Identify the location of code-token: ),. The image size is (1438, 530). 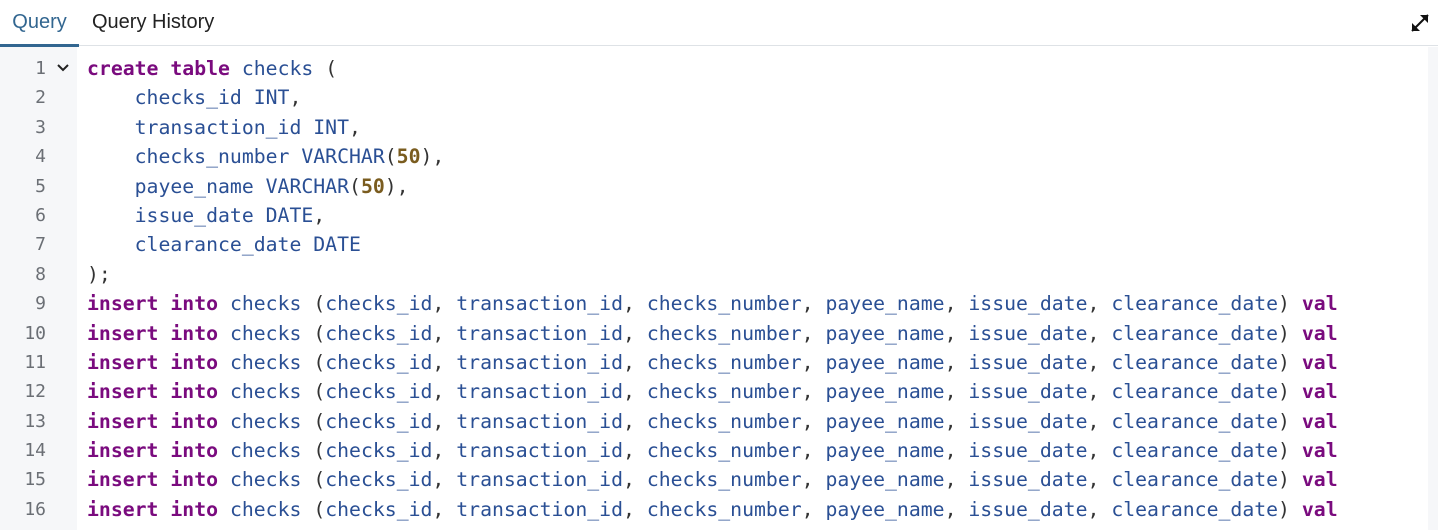
(432, 157).